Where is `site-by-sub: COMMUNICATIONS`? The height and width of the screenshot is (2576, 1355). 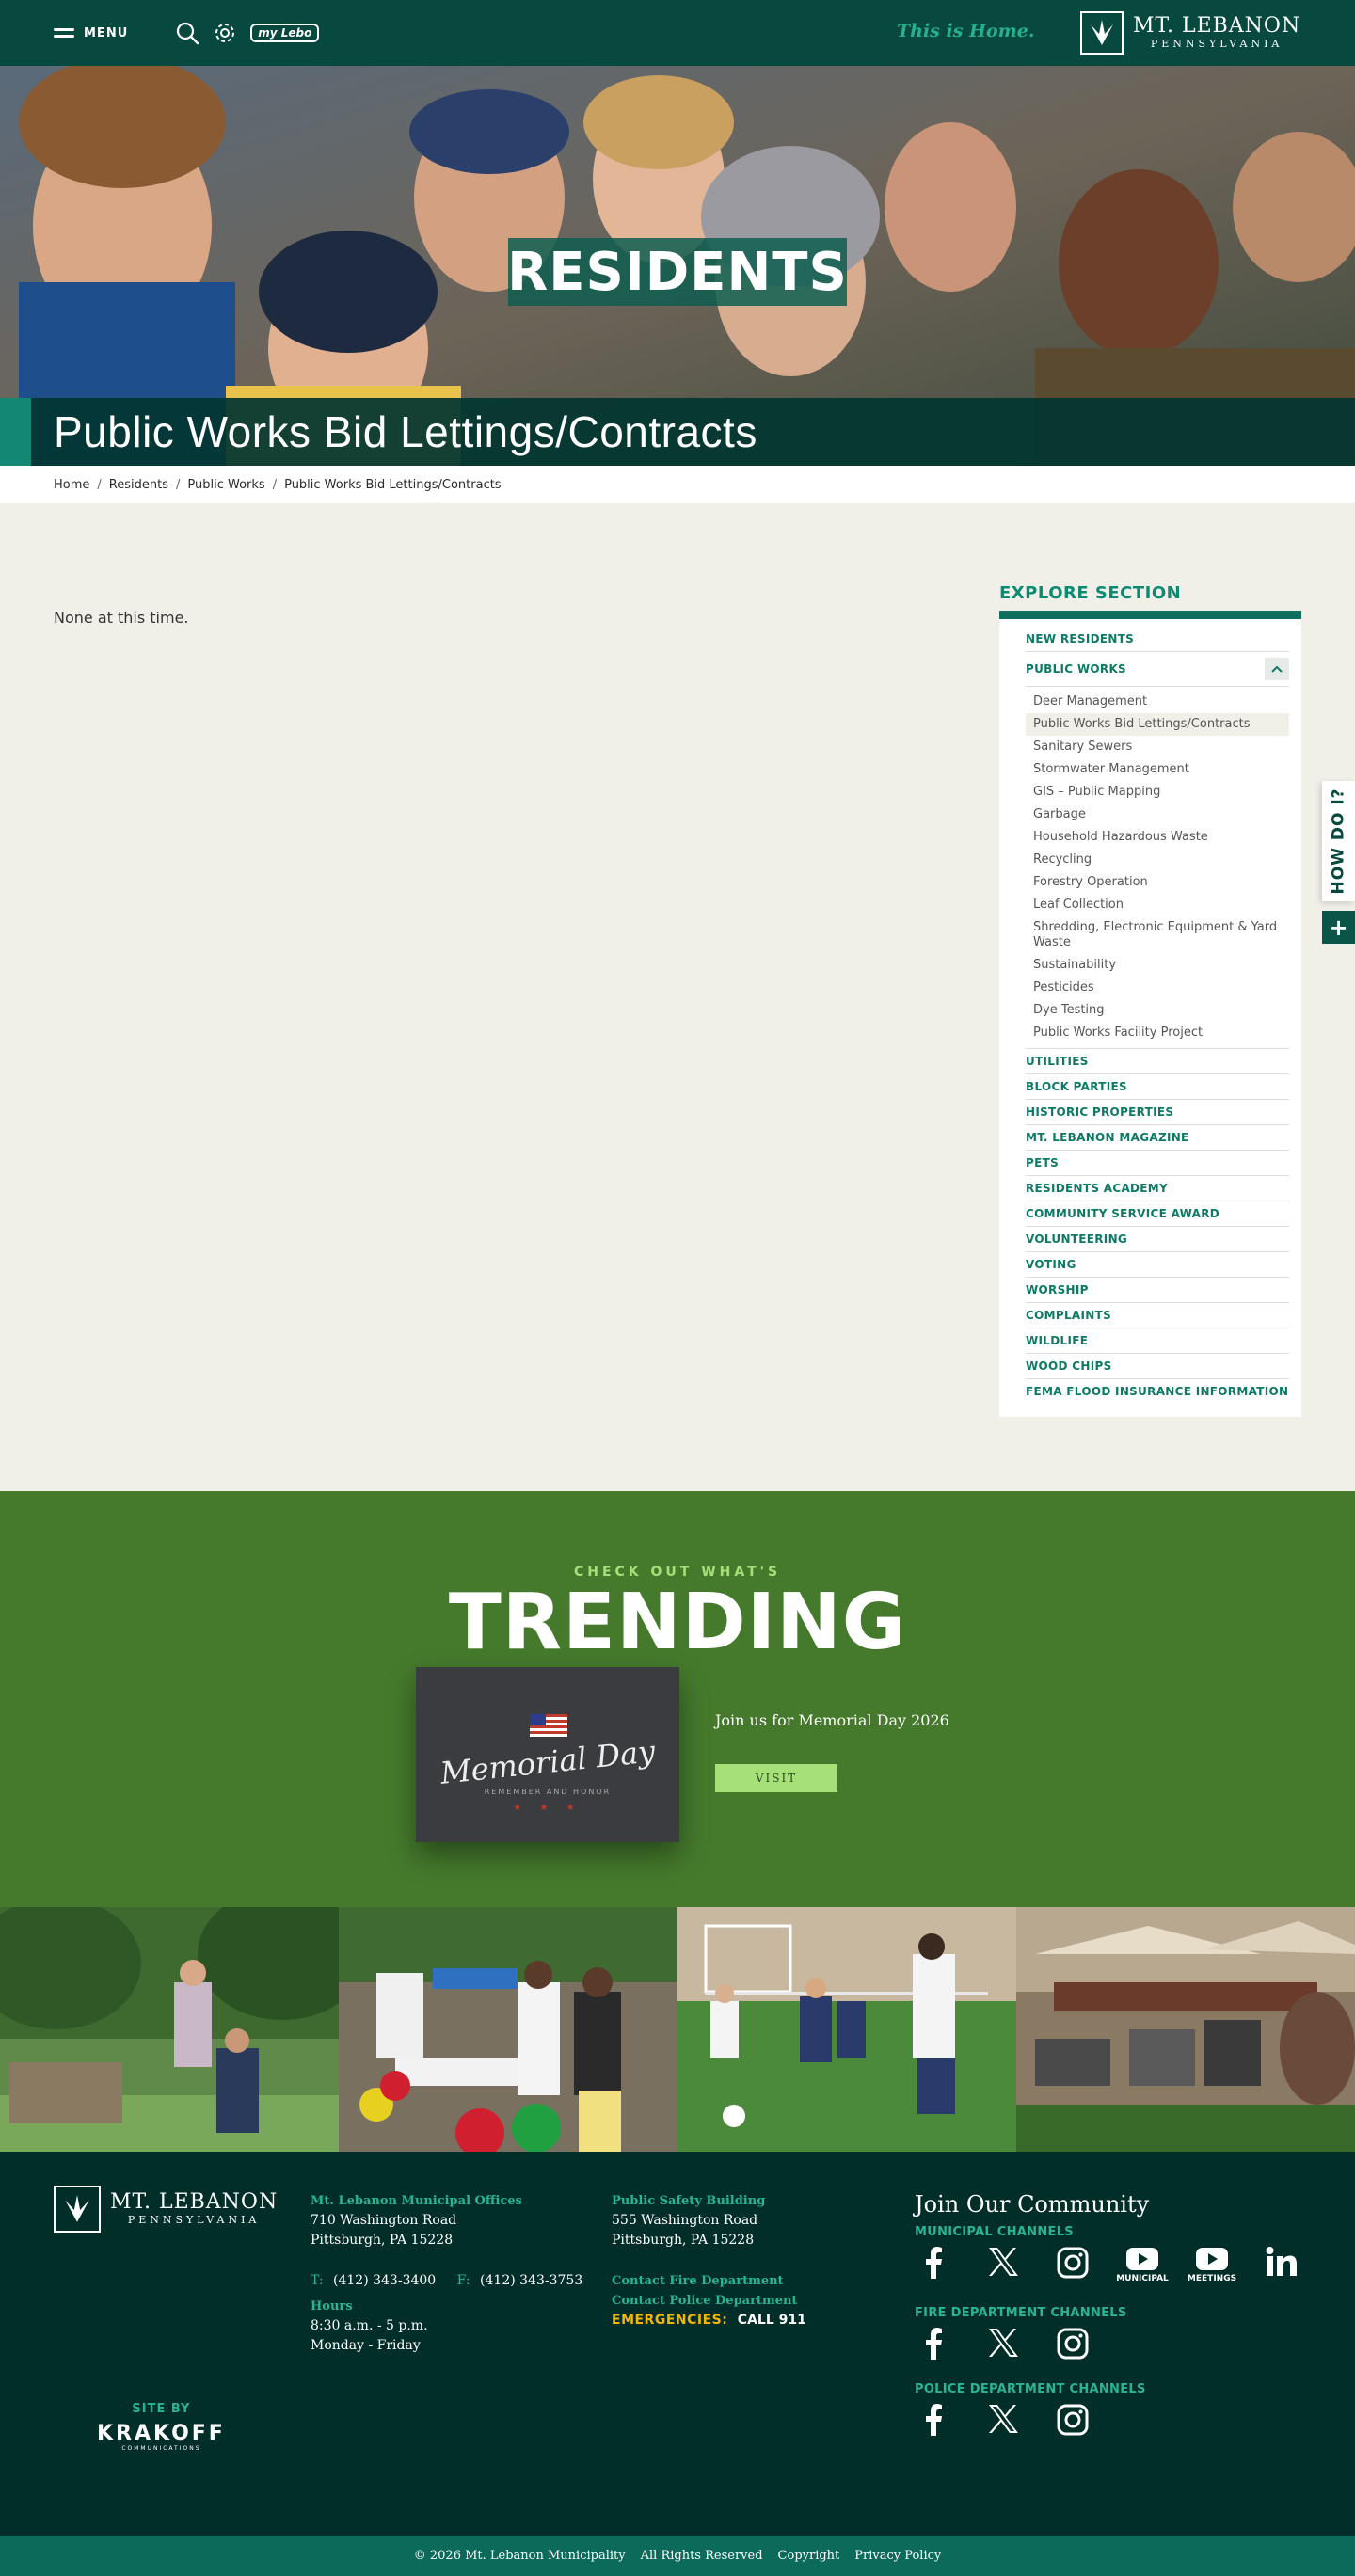
site-by-sub: COMMUNICATIONS is located at coordinates (161, 2448).